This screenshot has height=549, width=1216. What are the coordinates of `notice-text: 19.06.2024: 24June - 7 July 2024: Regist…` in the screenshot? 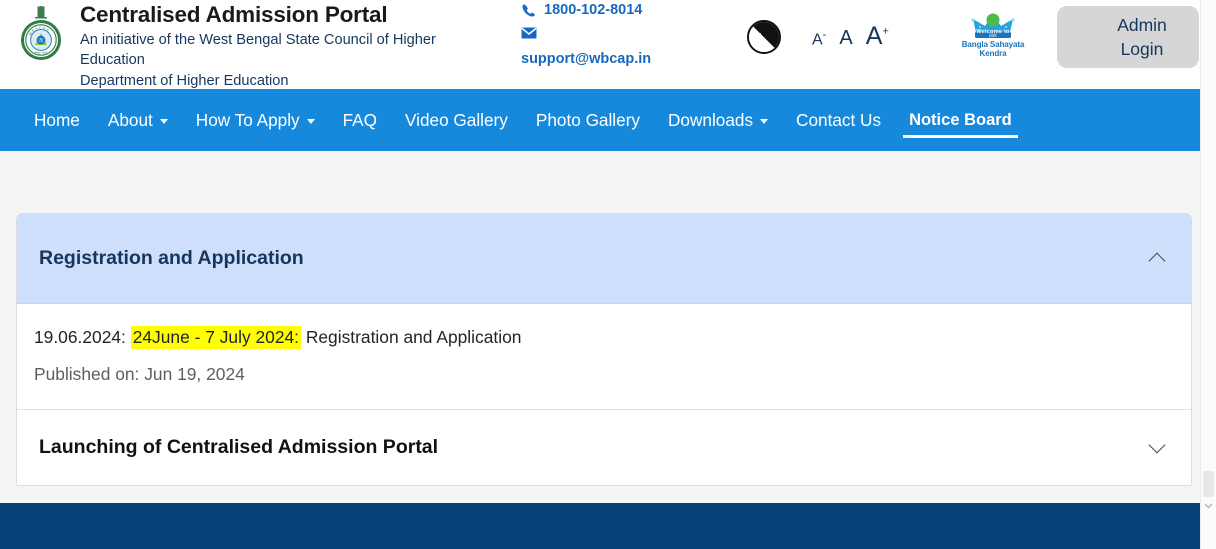 It's located at (601, 337).